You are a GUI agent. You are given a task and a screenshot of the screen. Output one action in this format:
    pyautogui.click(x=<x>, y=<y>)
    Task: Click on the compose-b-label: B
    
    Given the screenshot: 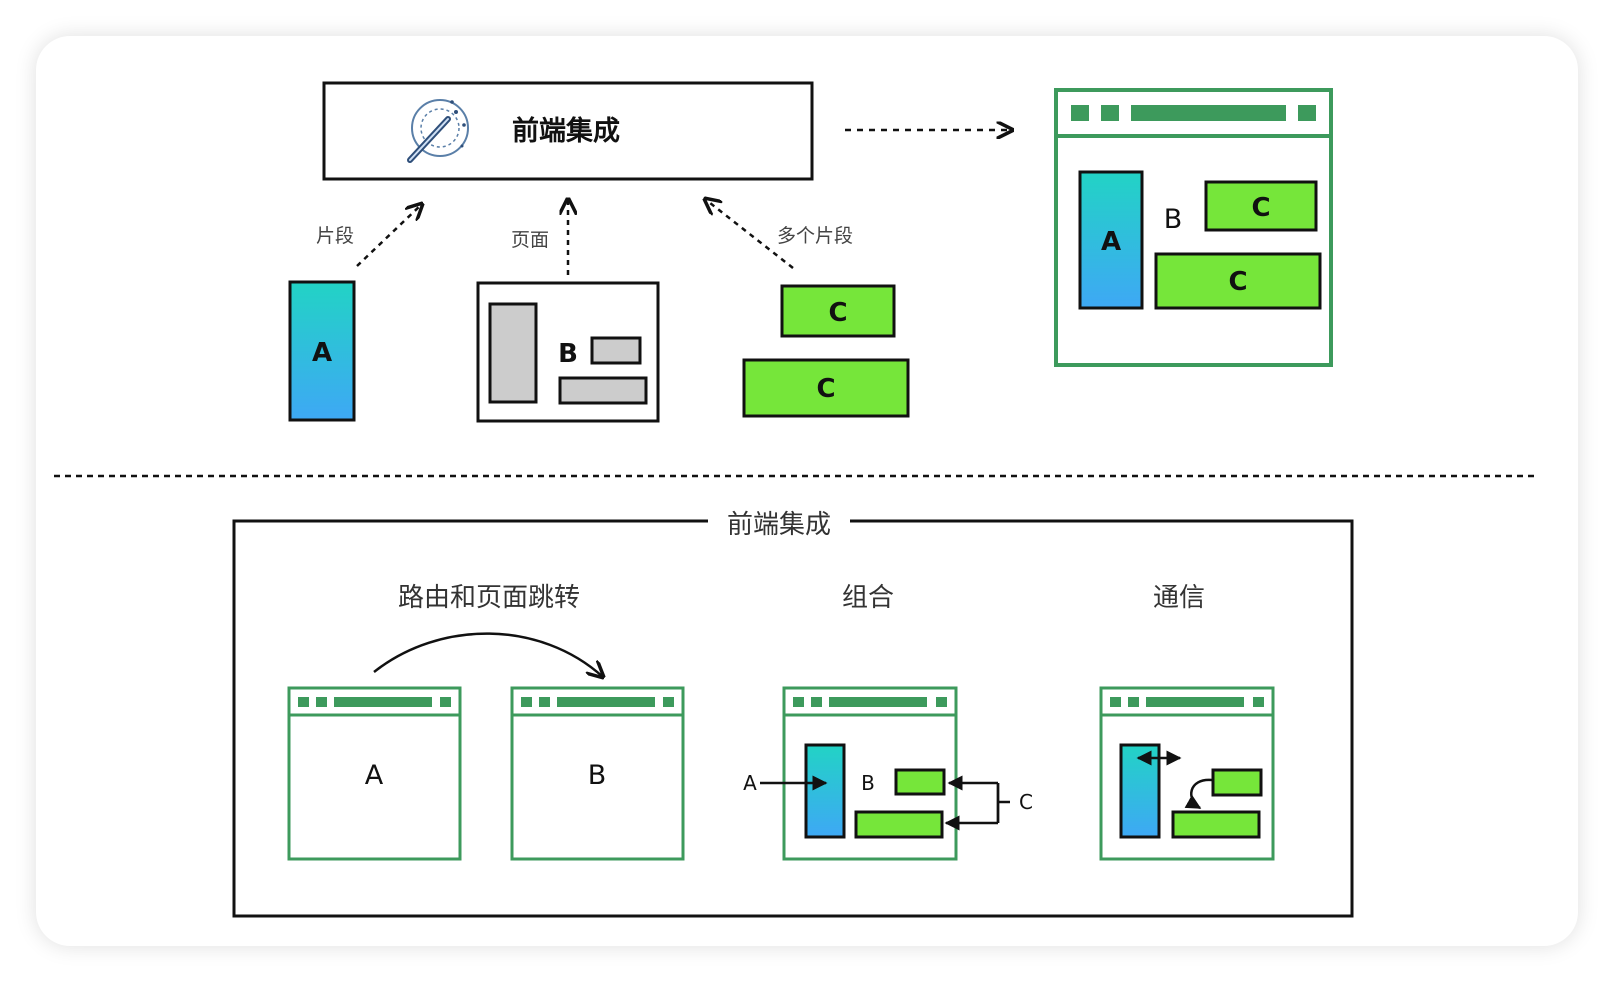 What is the action you would take?
    pyautogui.click(x=868, y=783)
    